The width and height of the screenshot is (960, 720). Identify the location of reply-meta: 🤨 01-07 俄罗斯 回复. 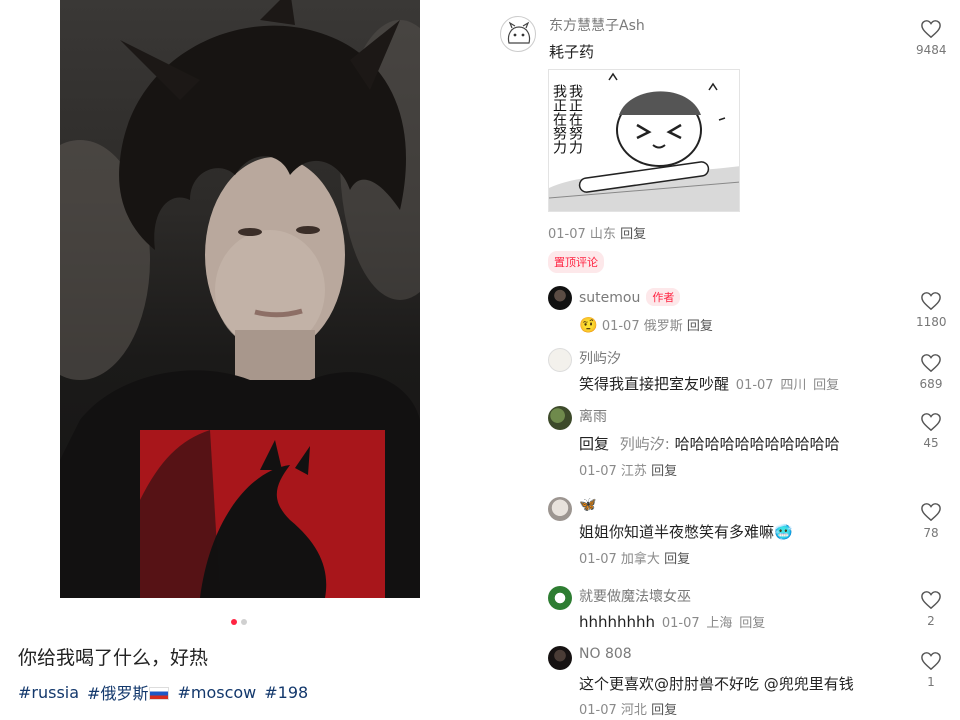
(646, 324).